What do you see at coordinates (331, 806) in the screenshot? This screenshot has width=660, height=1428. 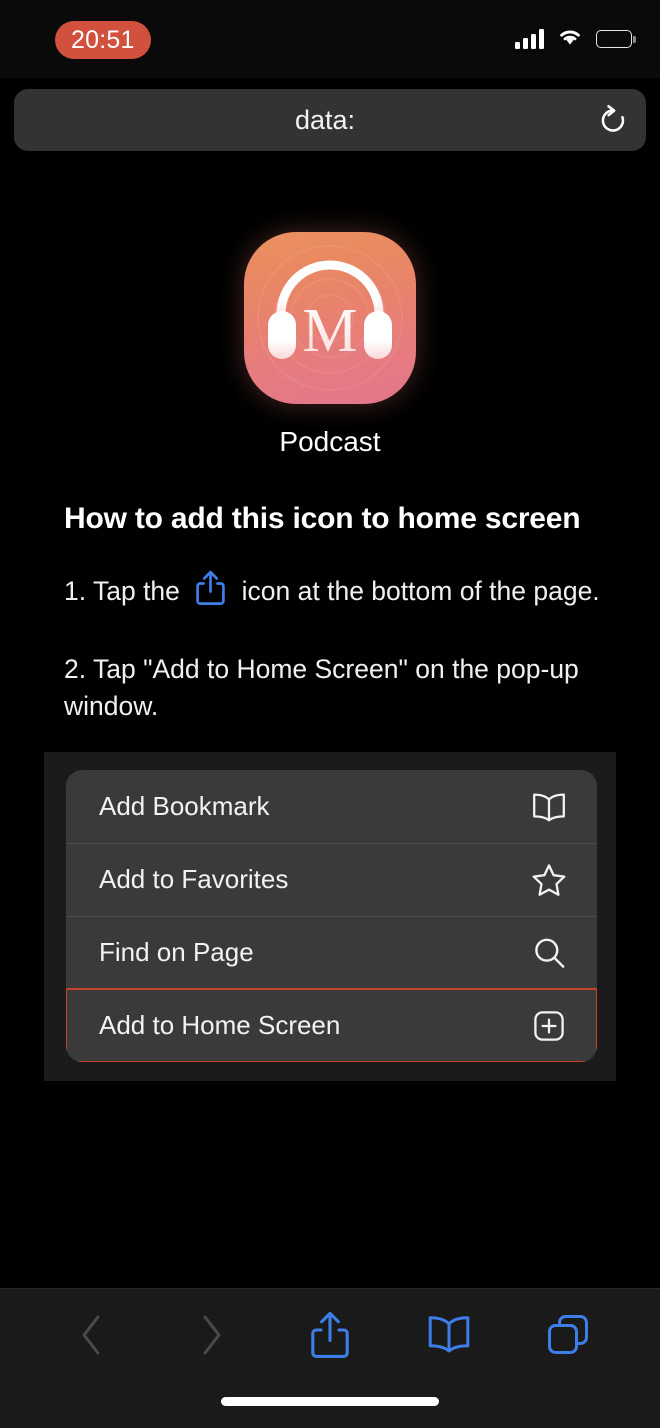 I see `menu-item-add-bookmark: Add Bookmark` at bounding box center [331, 806].